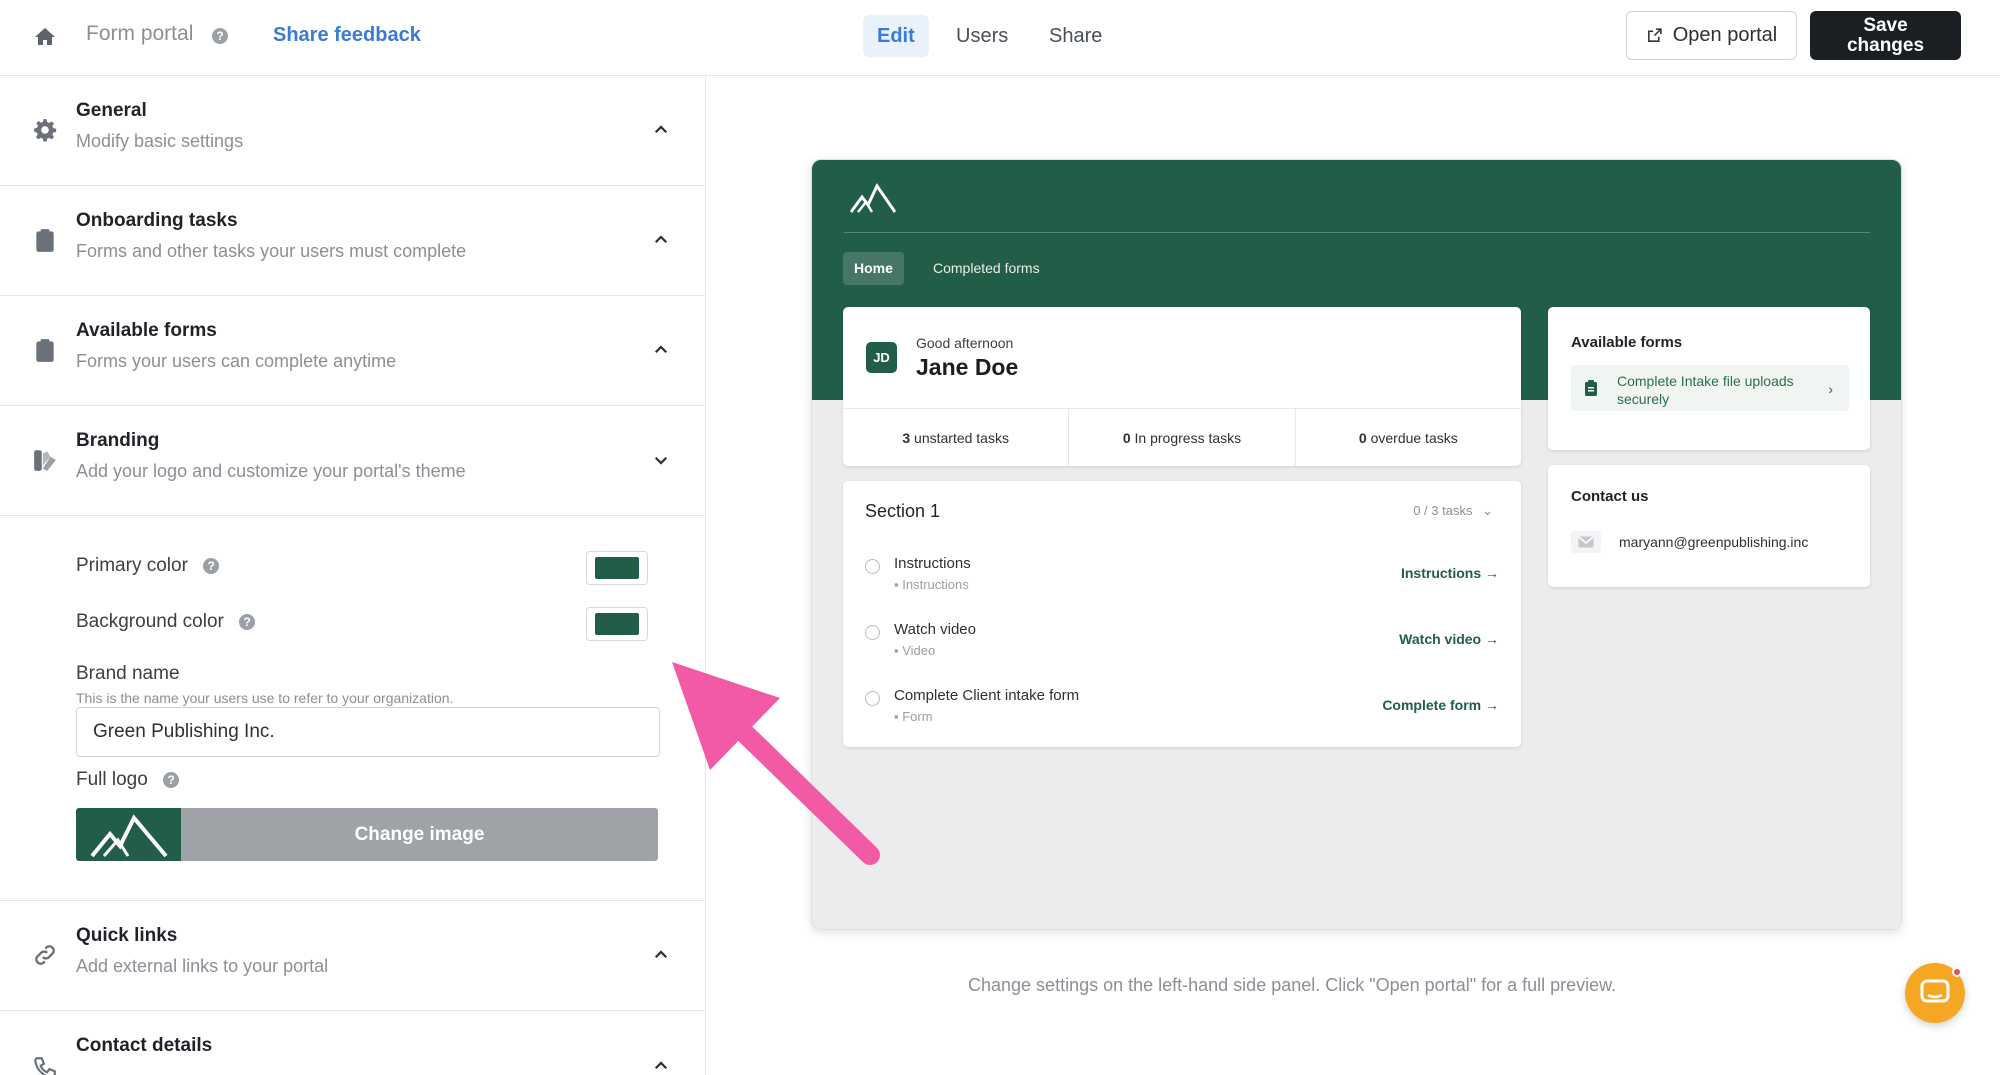 Image resolution: width=2000 pixels, height=1075 pixels. What do you see at coordinates (896, 36) in the screenshot?
I see `tab-edit: Edit` at bounding box center [896, 36].